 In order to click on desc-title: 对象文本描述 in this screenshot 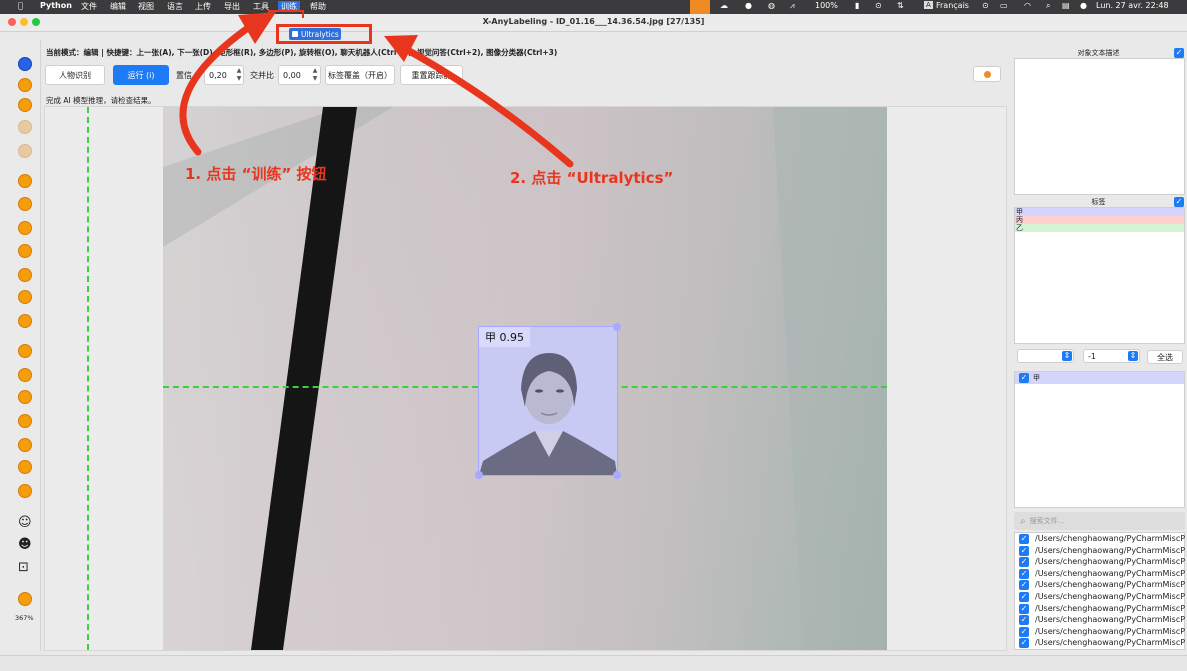, I will do `click(1098, 53)`.